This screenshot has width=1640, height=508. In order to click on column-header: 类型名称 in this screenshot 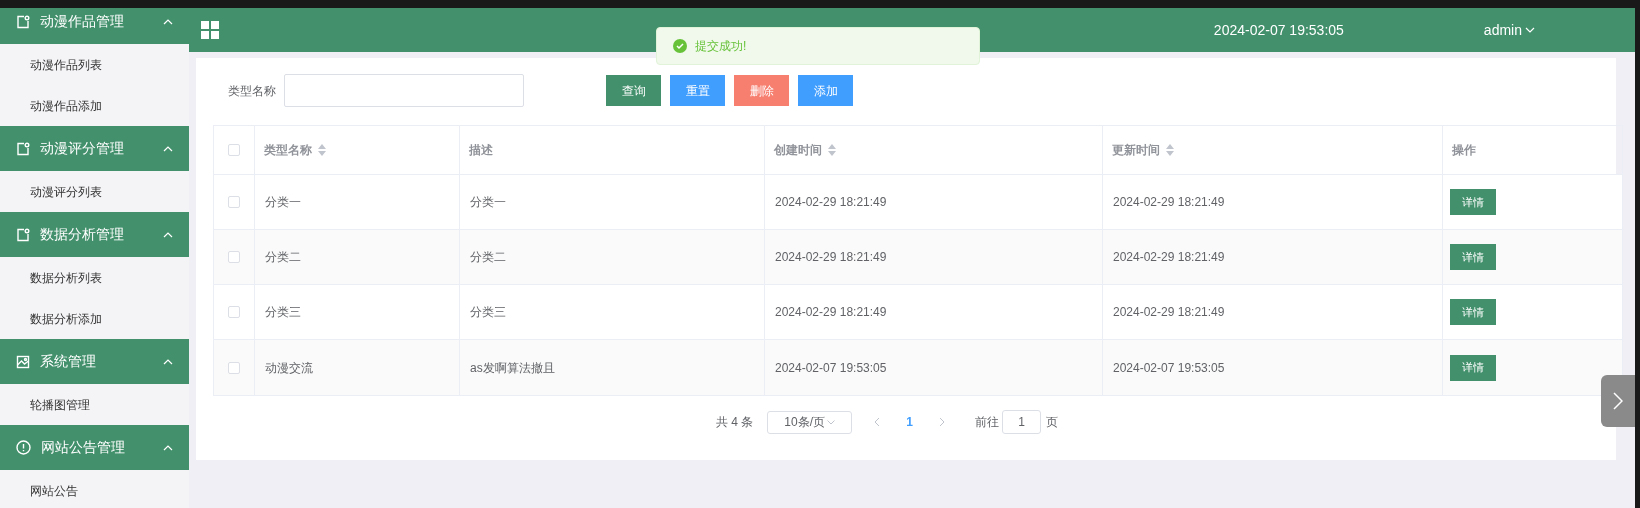, I will do `click(288, 150)`.